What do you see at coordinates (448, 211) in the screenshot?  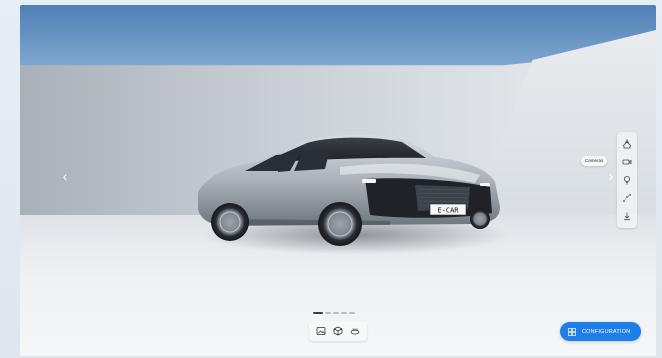 I see `license-plate: E-CAR` at bounding box center [448, 211].